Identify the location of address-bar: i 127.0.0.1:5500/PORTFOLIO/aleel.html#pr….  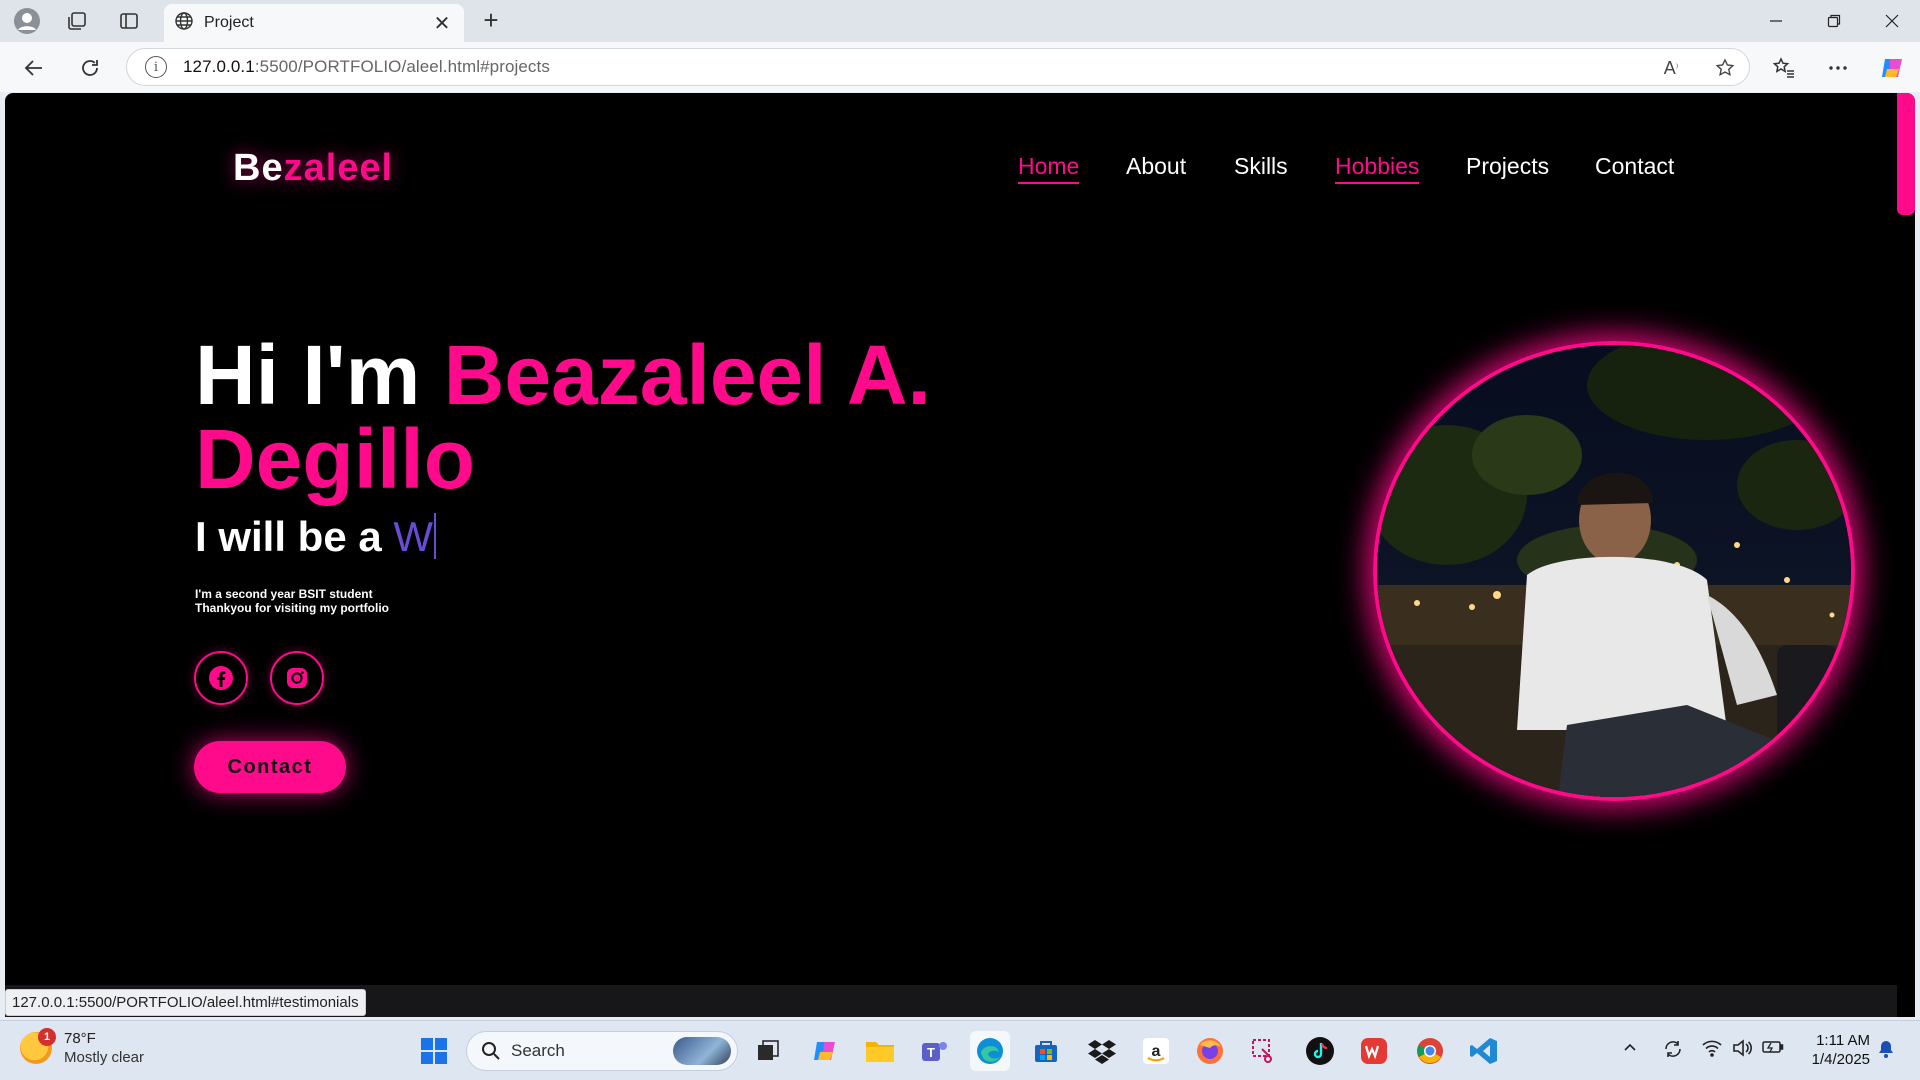
(938, 67).